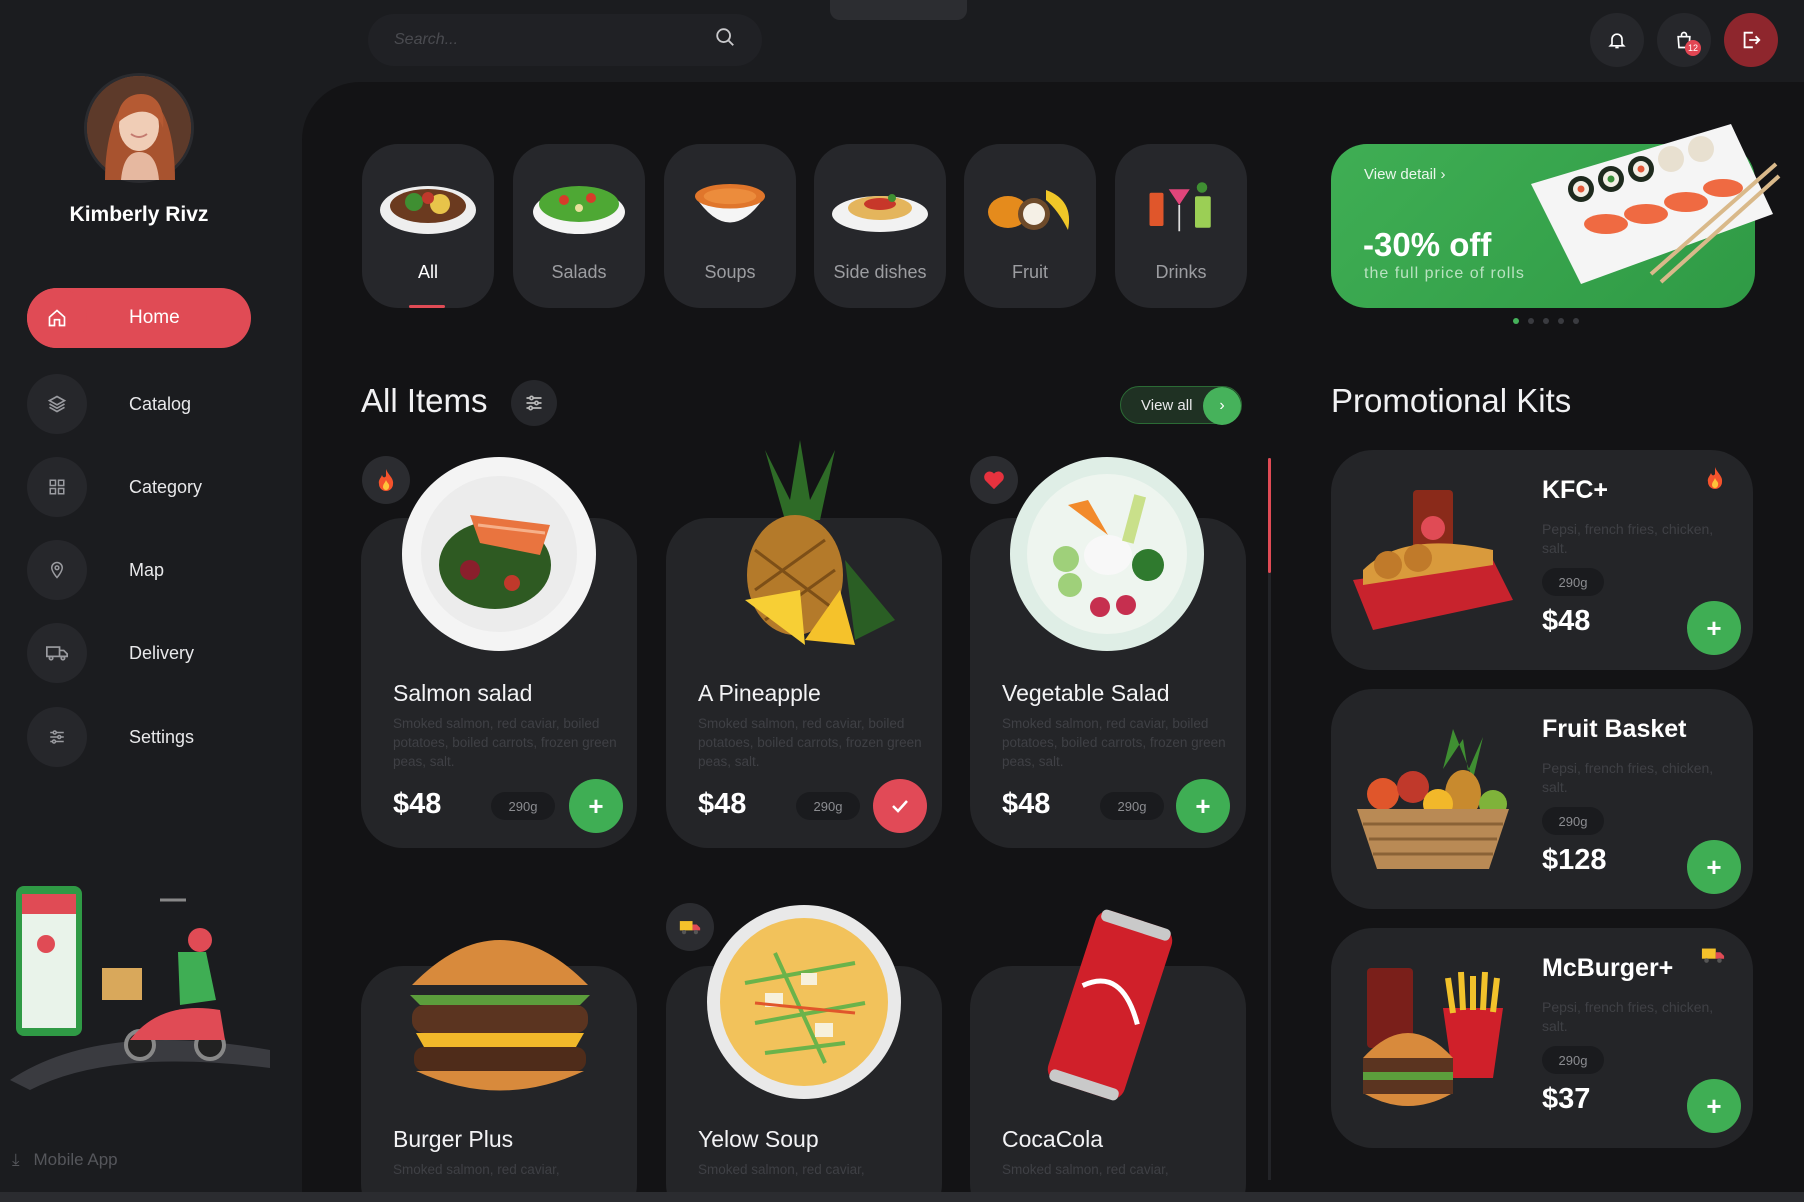 This screenshot has width=1804, height=1202. Describe the element at coordinates (579, 226) in the screenshot. I see `category-salads: Salads` at that location.